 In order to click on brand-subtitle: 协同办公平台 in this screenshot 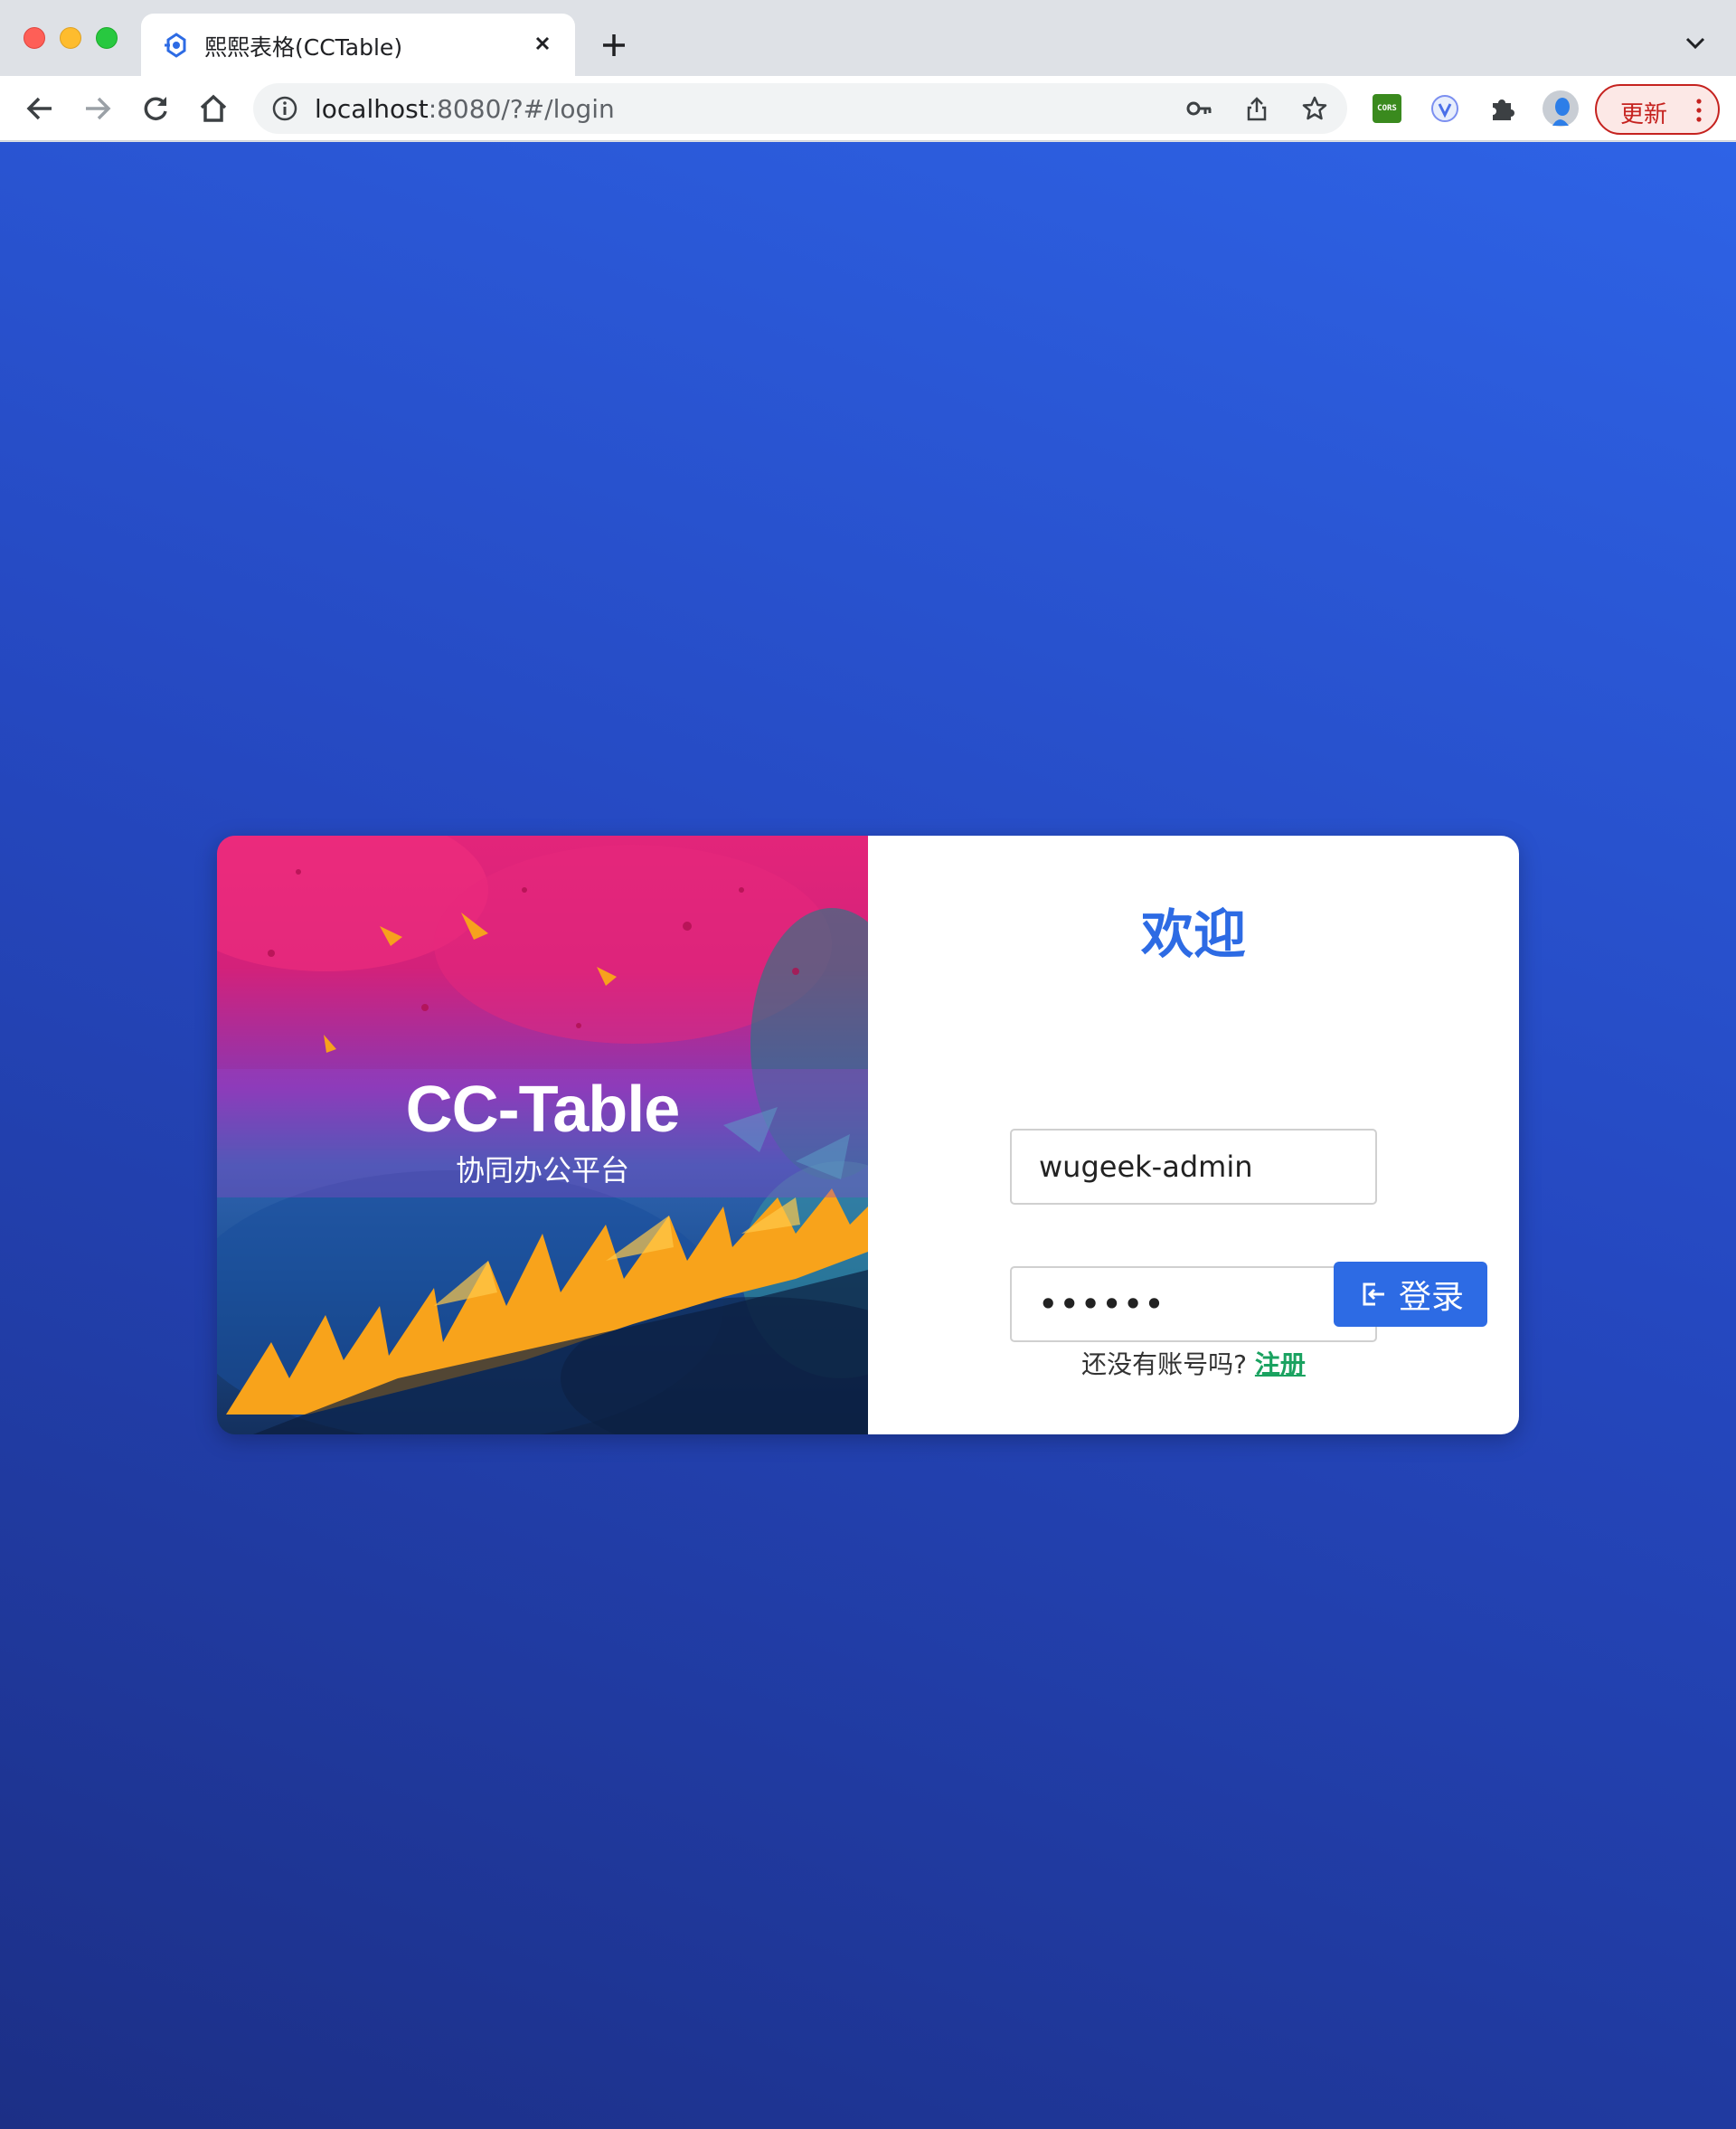, I will do `click(542, 1170)`.